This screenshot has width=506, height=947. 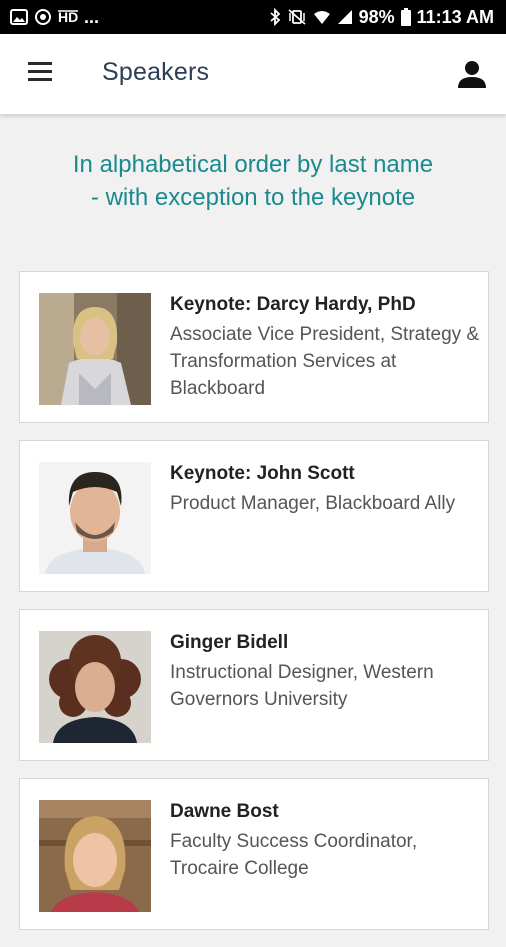 I want to click on menu-button, so click(x=41, y=73).